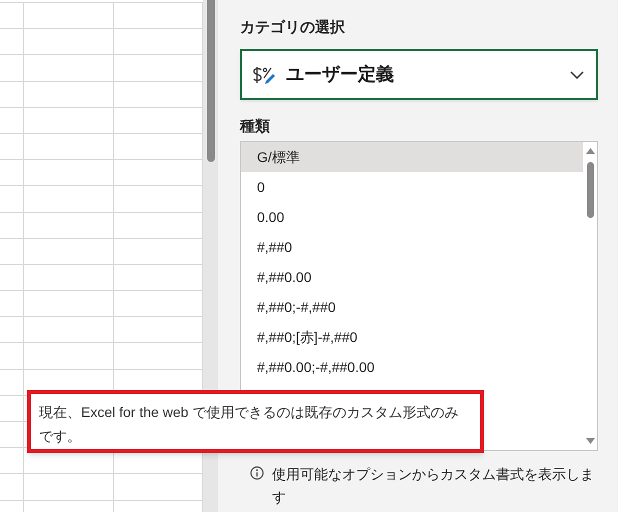  What do you see at coordinates (292, 28) in the screenshot?
I see `category-label: カテゴリの選択` at bounding box center [292, 28].